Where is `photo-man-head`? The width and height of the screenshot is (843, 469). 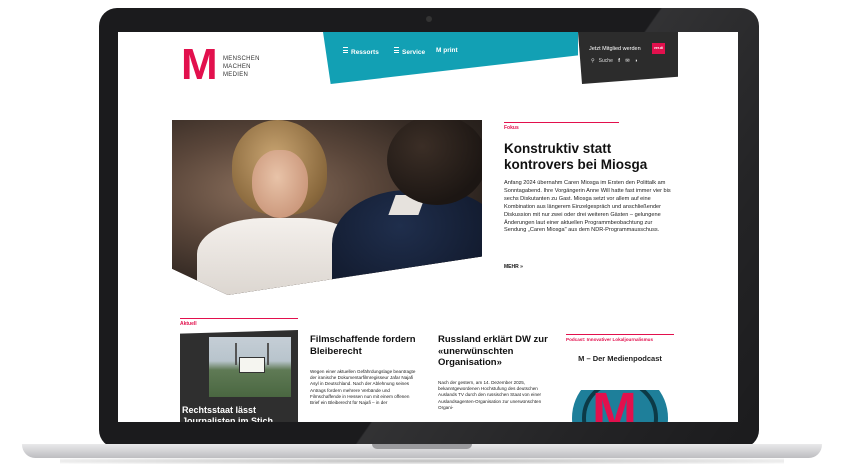
photo-man-head is located at coordinates (434, 162).